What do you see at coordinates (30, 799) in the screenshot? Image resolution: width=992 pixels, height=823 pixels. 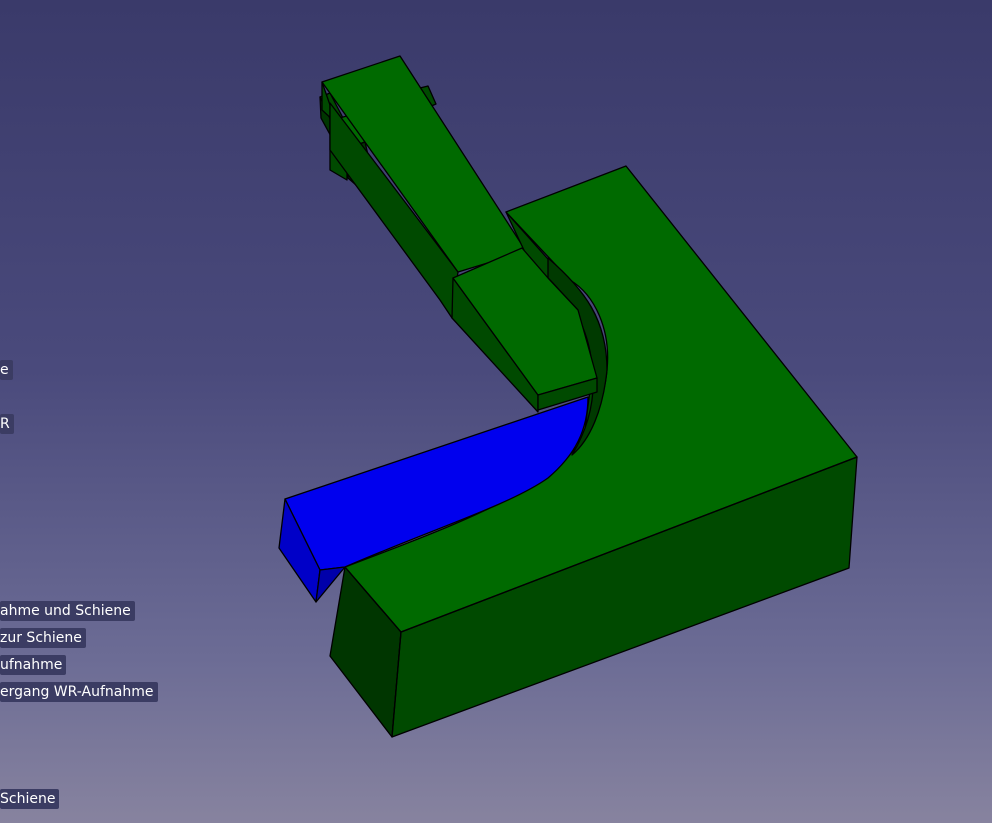 I see `tree-label-7: Schiene` at bounding box center [30, 799].